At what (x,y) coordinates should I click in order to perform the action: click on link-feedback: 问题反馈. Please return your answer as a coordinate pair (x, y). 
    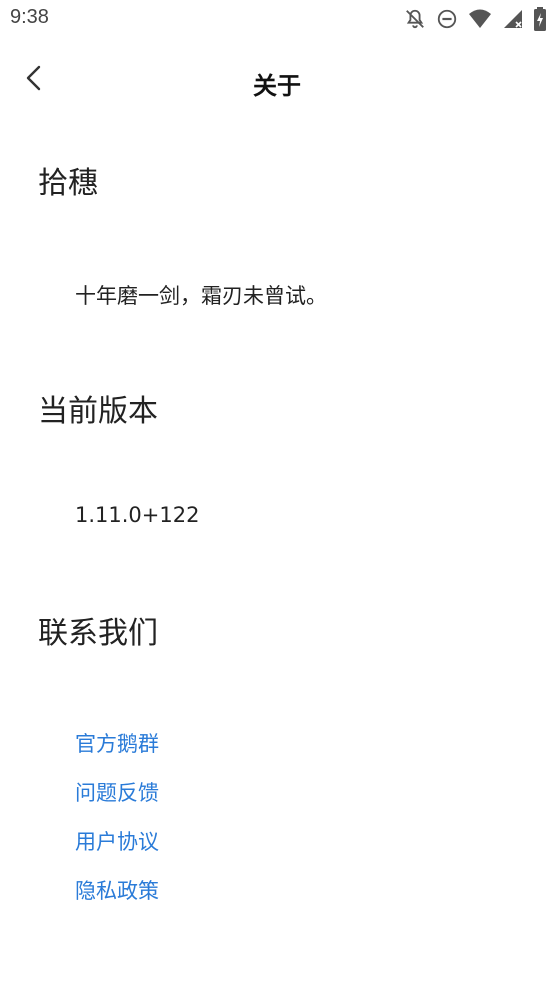
    Looking at the image, I should click on (117, 792).